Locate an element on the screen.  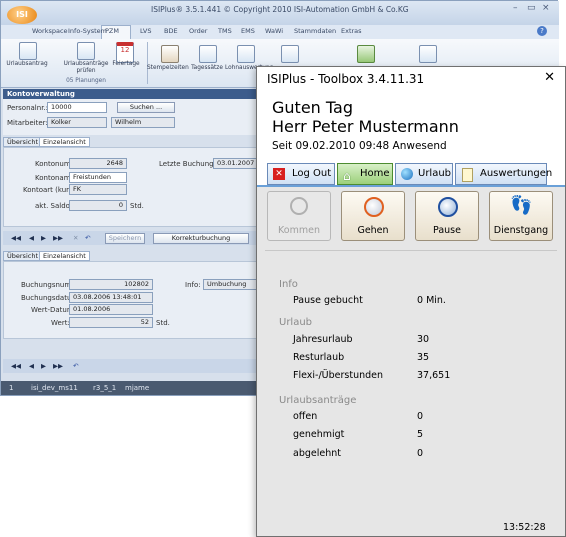
ribbon-btn-feiertage: 12 is located at coordinates (126, 52).